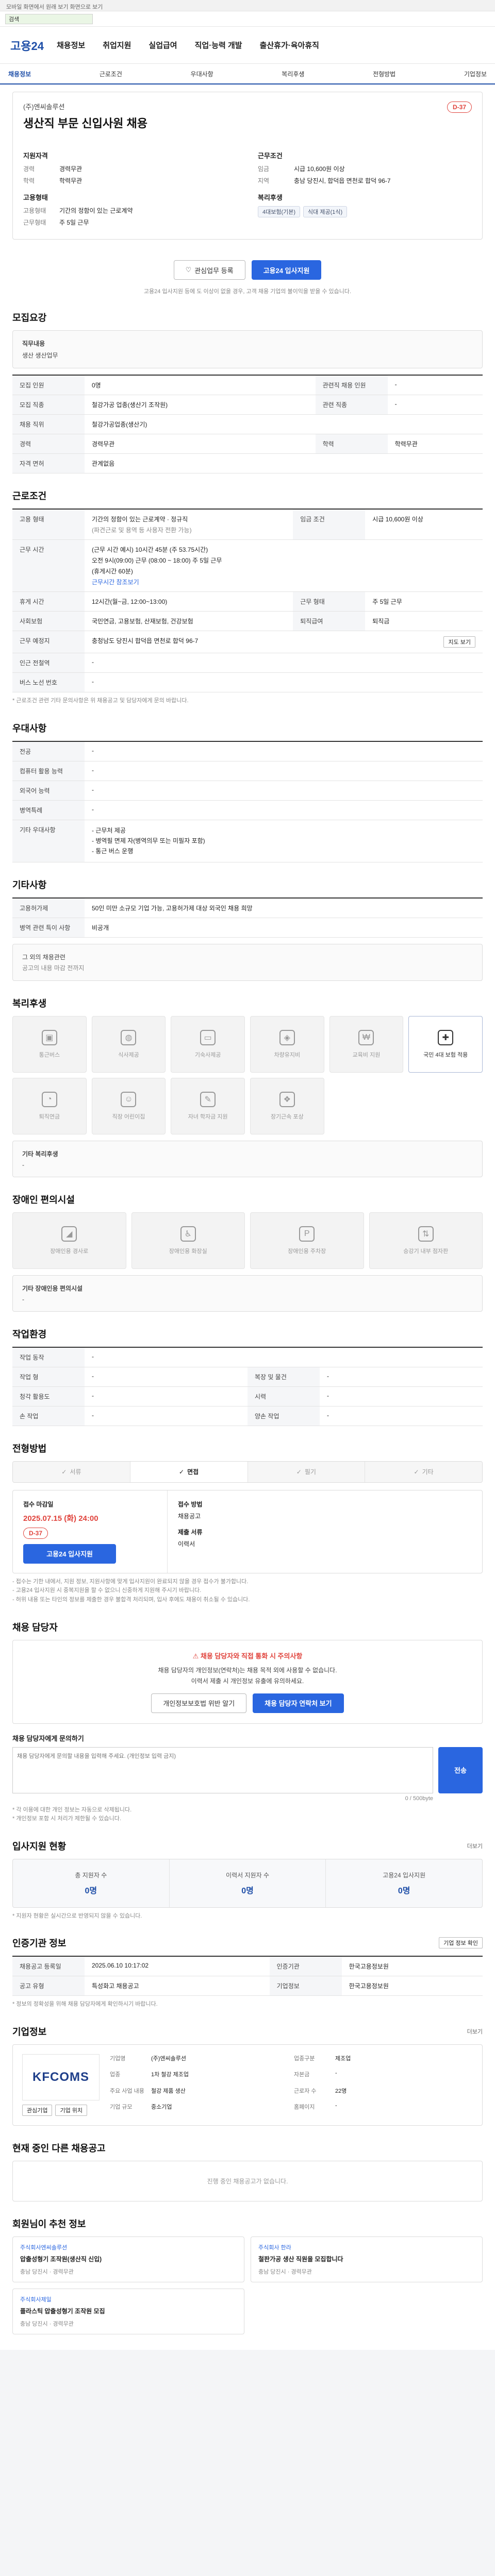  Describe the element at coordinates (29, 496) in the screenshot. I see `work-heading: 근로조건` at that location.